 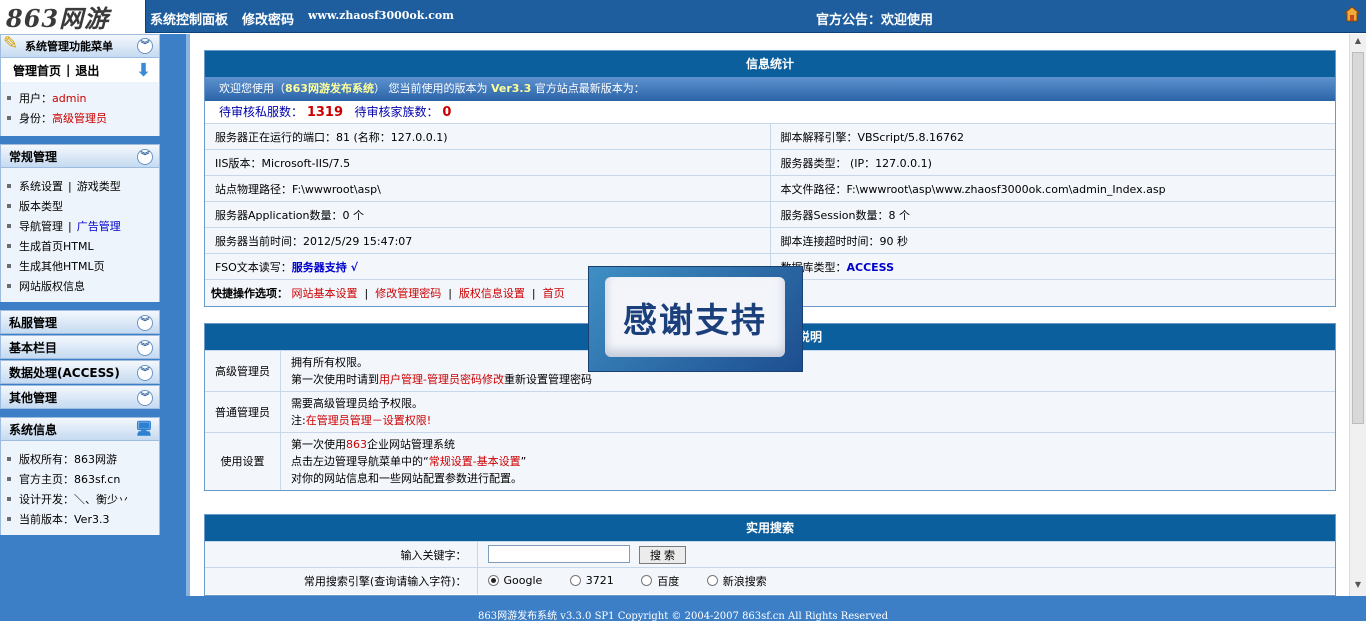 I want to click on section-title: 系统信息, so click(x=33, y=429).